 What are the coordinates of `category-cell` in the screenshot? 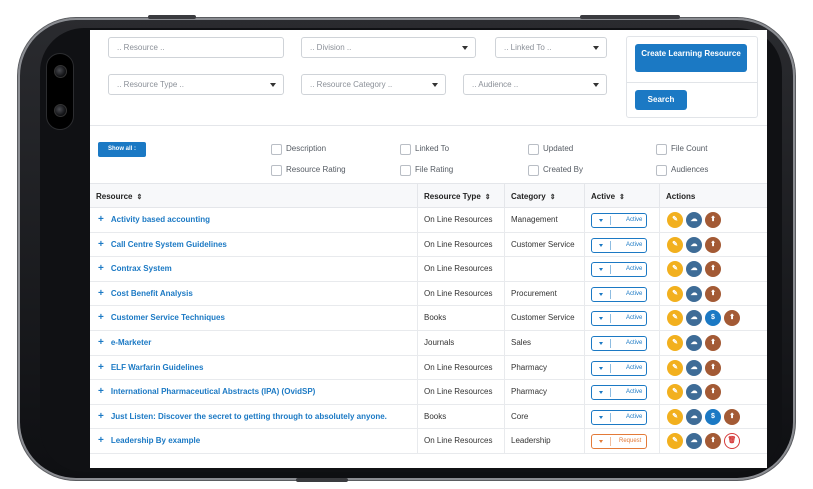 It's located at (544, 269).